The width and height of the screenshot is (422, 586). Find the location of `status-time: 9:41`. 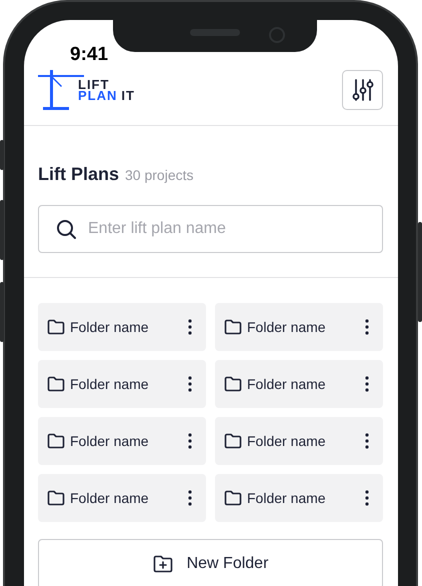

status-time: 9:41 is located at coordinates (89, 55).